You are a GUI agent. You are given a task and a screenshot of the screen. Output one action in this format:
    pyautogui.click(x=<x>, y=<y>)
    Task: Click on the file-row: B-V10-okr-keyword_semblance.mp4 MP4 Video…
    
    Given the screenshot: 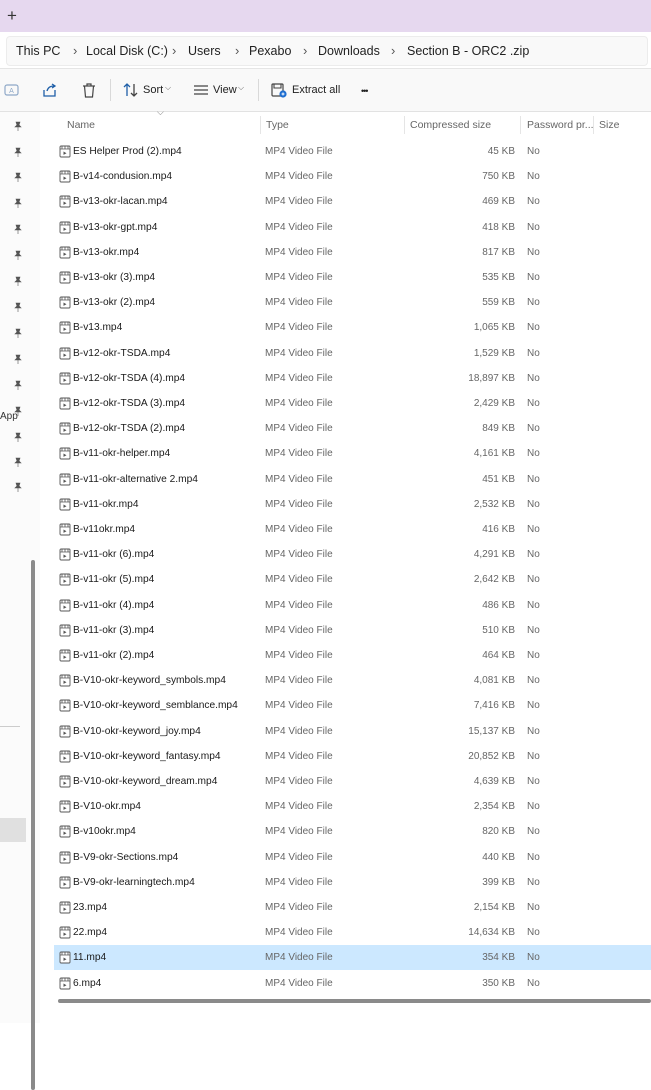 What is the action you would take?
    pyautogui.click(x=352, y=705)
    